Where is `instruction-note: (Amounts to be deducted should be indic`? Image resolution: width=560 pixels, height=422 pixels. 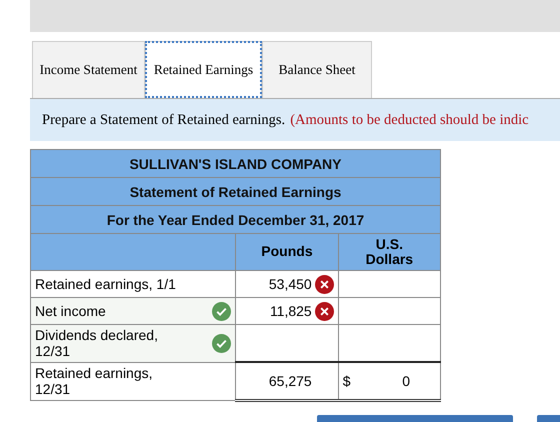
instruction-note: (Amounts to be deducted should be indic is located at coordinates (409, 120).